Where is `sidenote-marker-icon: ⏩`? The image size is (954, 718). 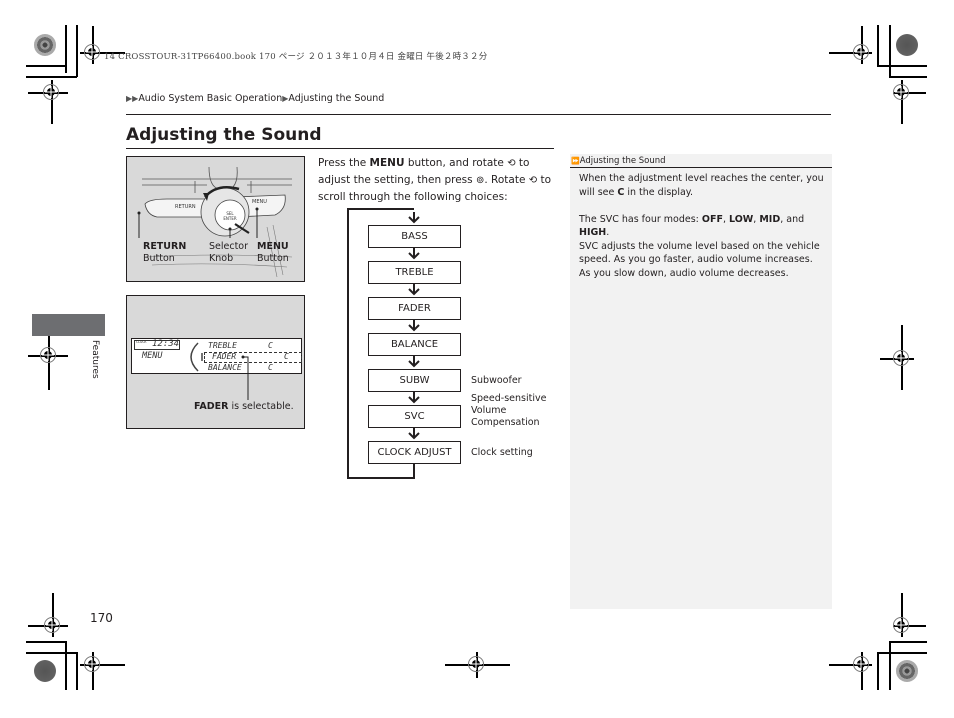
sidenote-marker-icon: ⏩ is located at coordinates (575, 161).